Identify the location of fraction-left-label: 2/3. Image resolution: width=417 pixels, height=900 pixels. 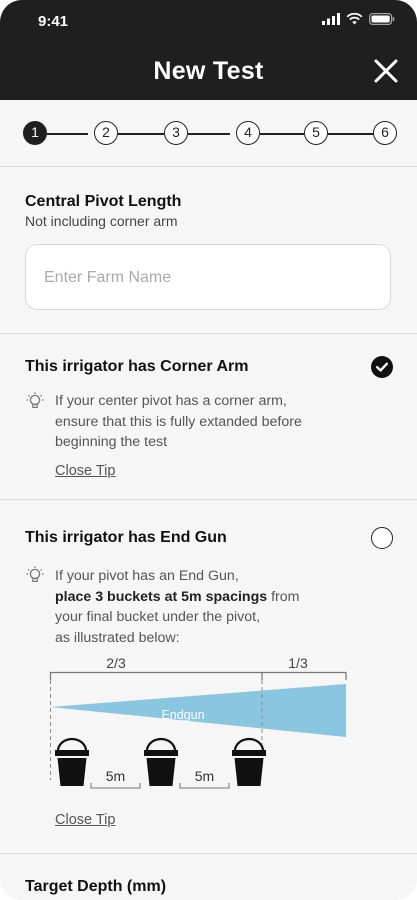
(116, 663).